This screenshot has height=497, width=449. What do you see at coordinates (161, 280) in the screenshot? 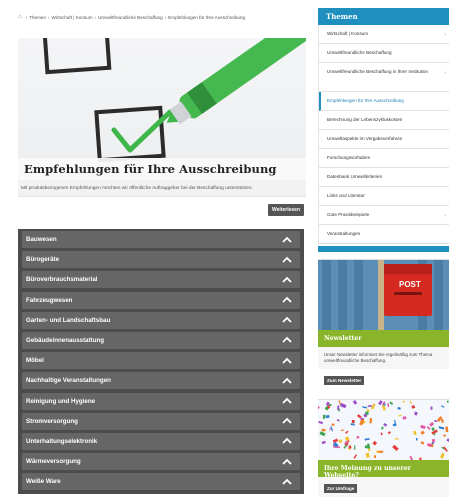
I see `accordion-item: Büroverbrauchsmaterial` at bounding box center [161, 280].